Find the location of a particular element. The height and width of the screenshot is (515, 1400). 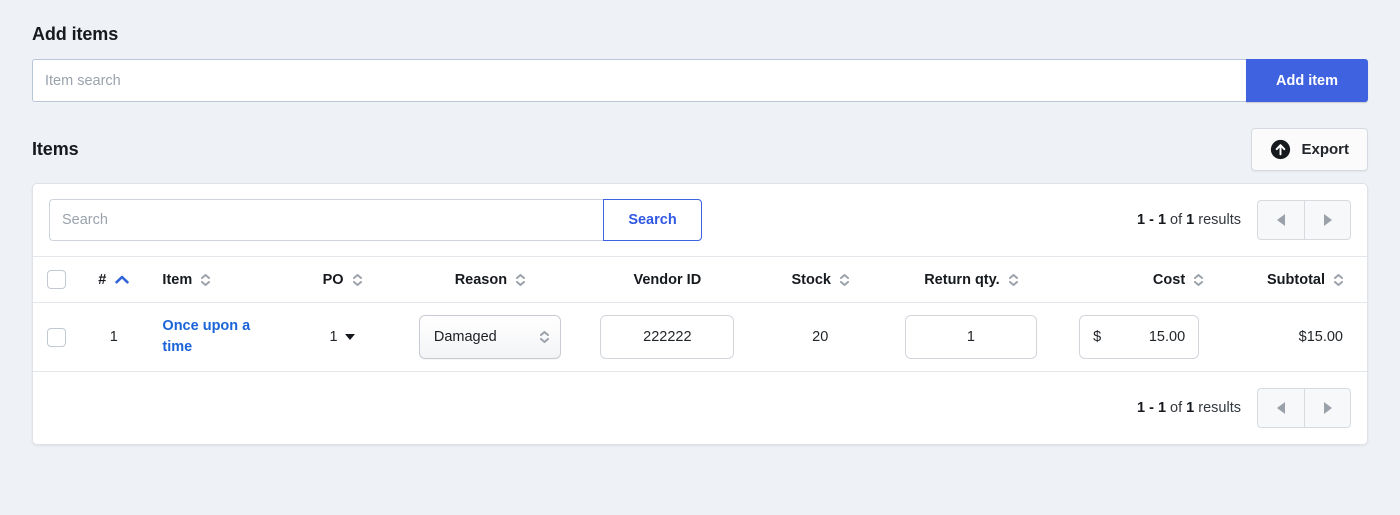

cost-input: $ 15.00 is located at coordinates (1139, 337).